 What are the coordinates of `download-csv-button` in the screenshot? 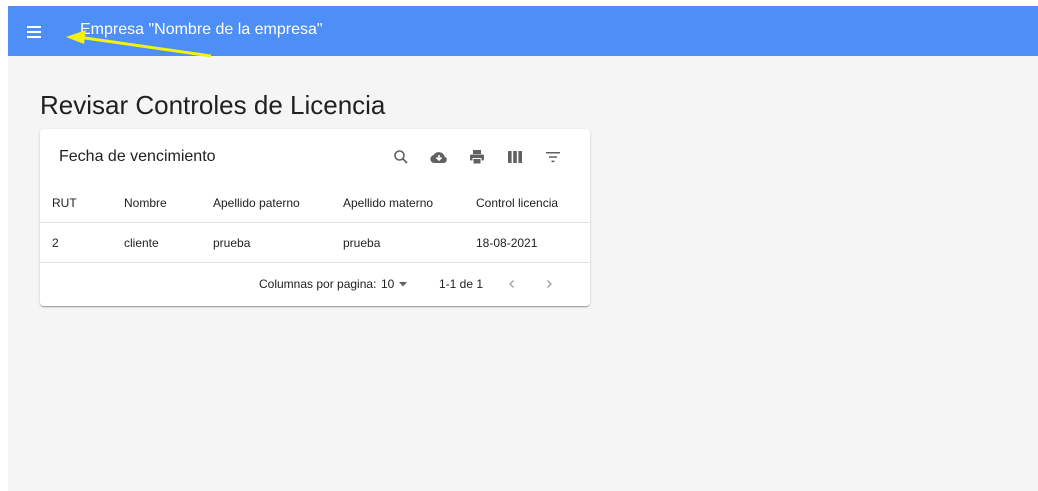 It's located at (439, 157).